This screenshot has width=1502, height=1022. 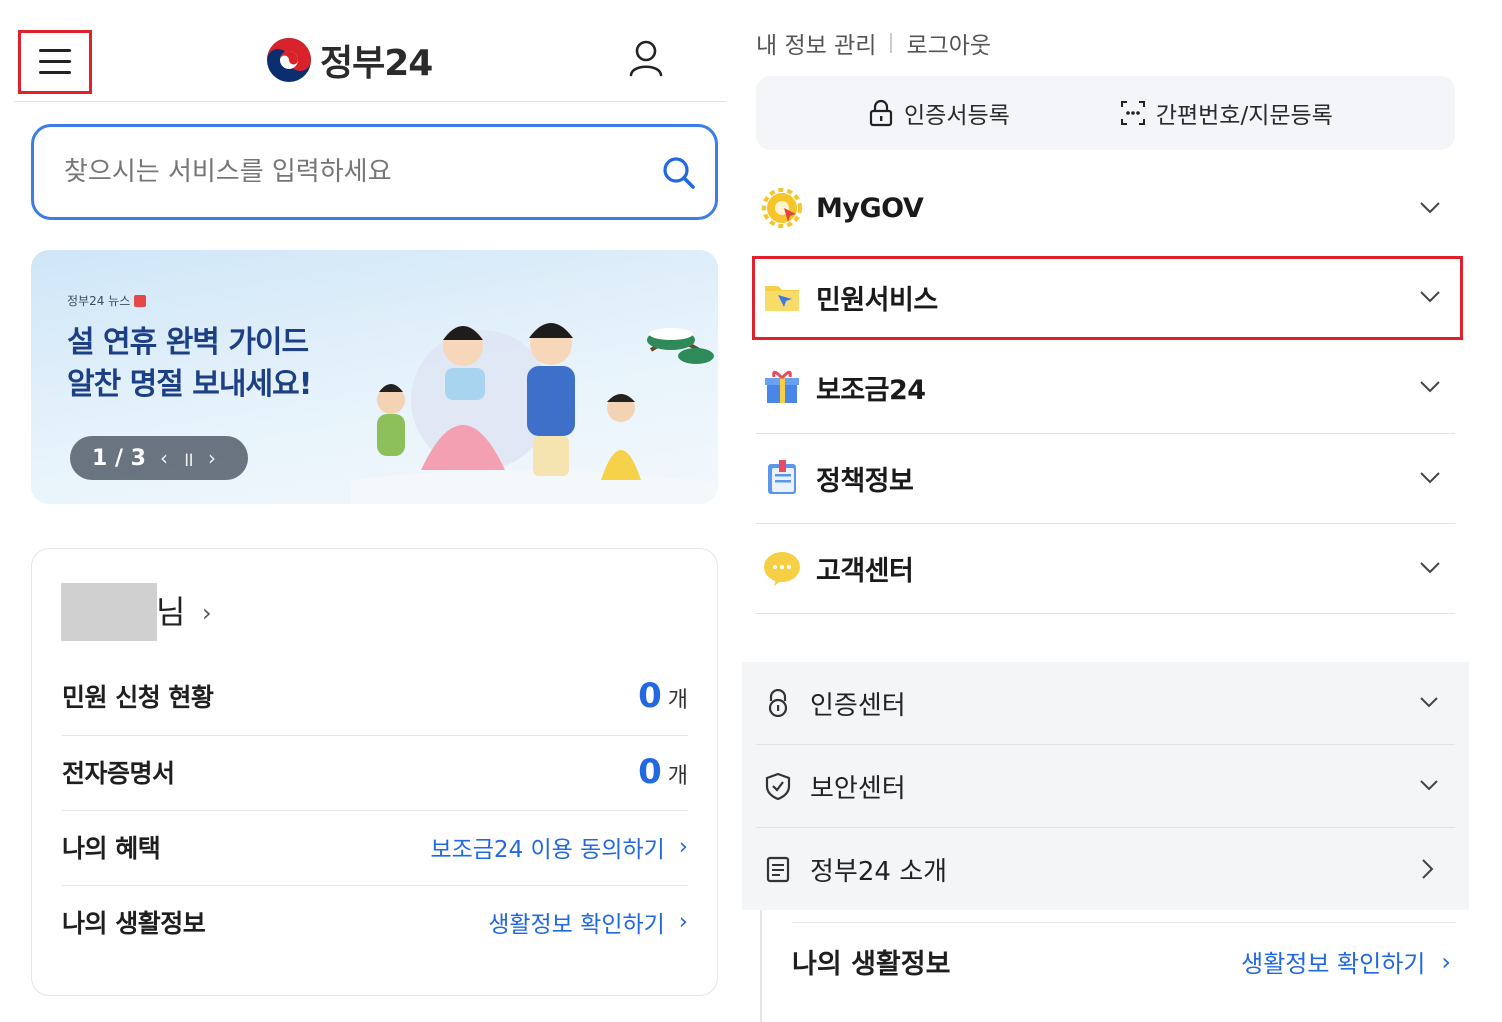 I want to click on logout-link: 로그아웃, so click(x=948, y=43).